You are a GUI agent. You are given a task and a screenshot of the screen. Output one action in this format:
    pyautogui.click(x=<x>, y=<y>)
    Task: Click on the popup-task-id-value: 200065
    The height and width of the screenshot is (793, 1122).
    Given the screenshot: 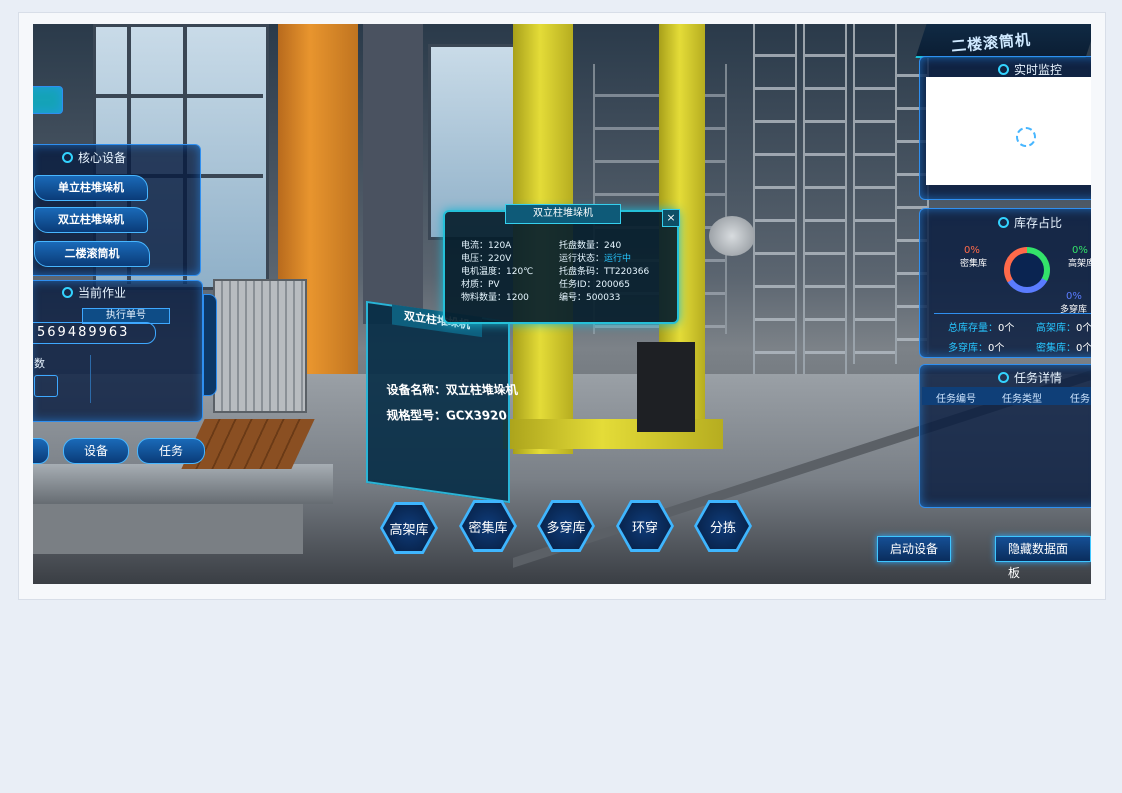 What is the action you would take?
    pyautogui.click(x=612, y=285)
    